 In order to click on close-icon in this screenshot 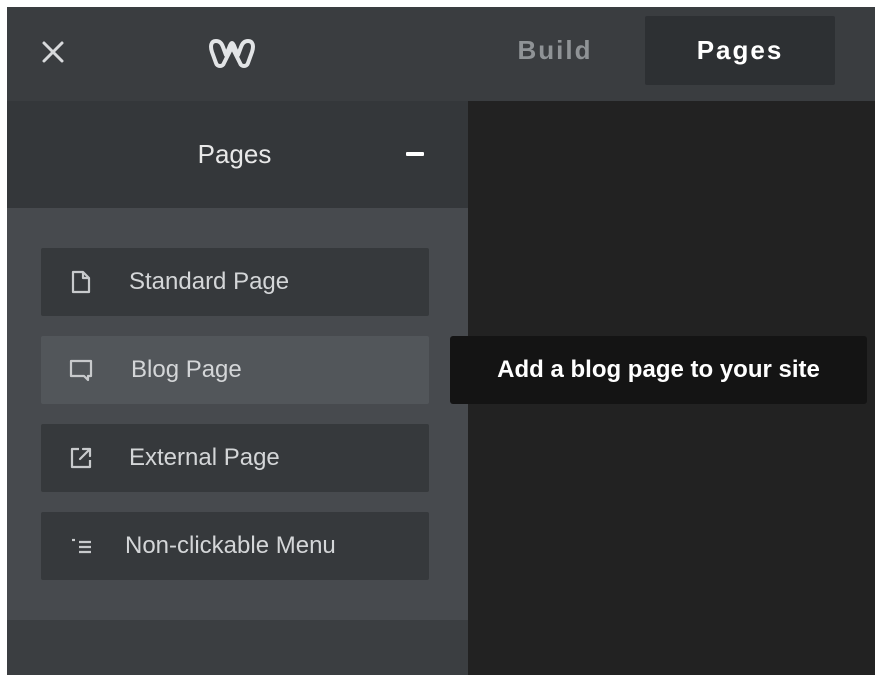, I will do `click(53, 54)`.